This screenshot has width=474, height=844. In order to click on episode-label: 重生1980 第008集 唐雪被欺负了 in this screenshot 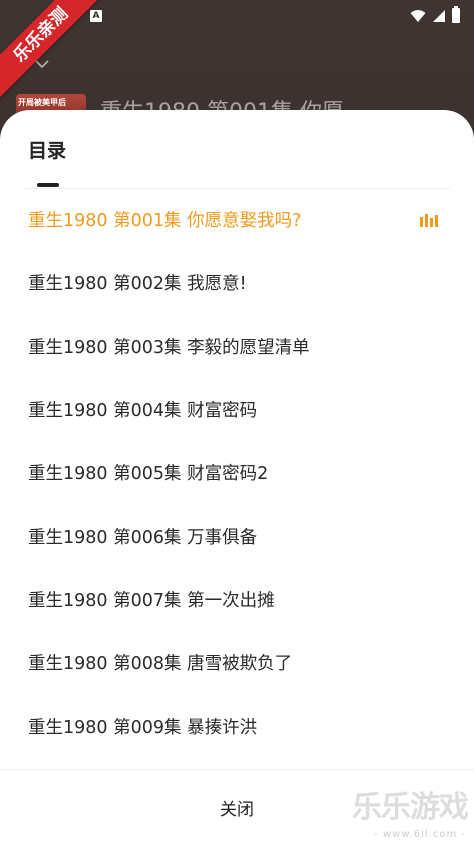, I will do `click(160, 664)`.